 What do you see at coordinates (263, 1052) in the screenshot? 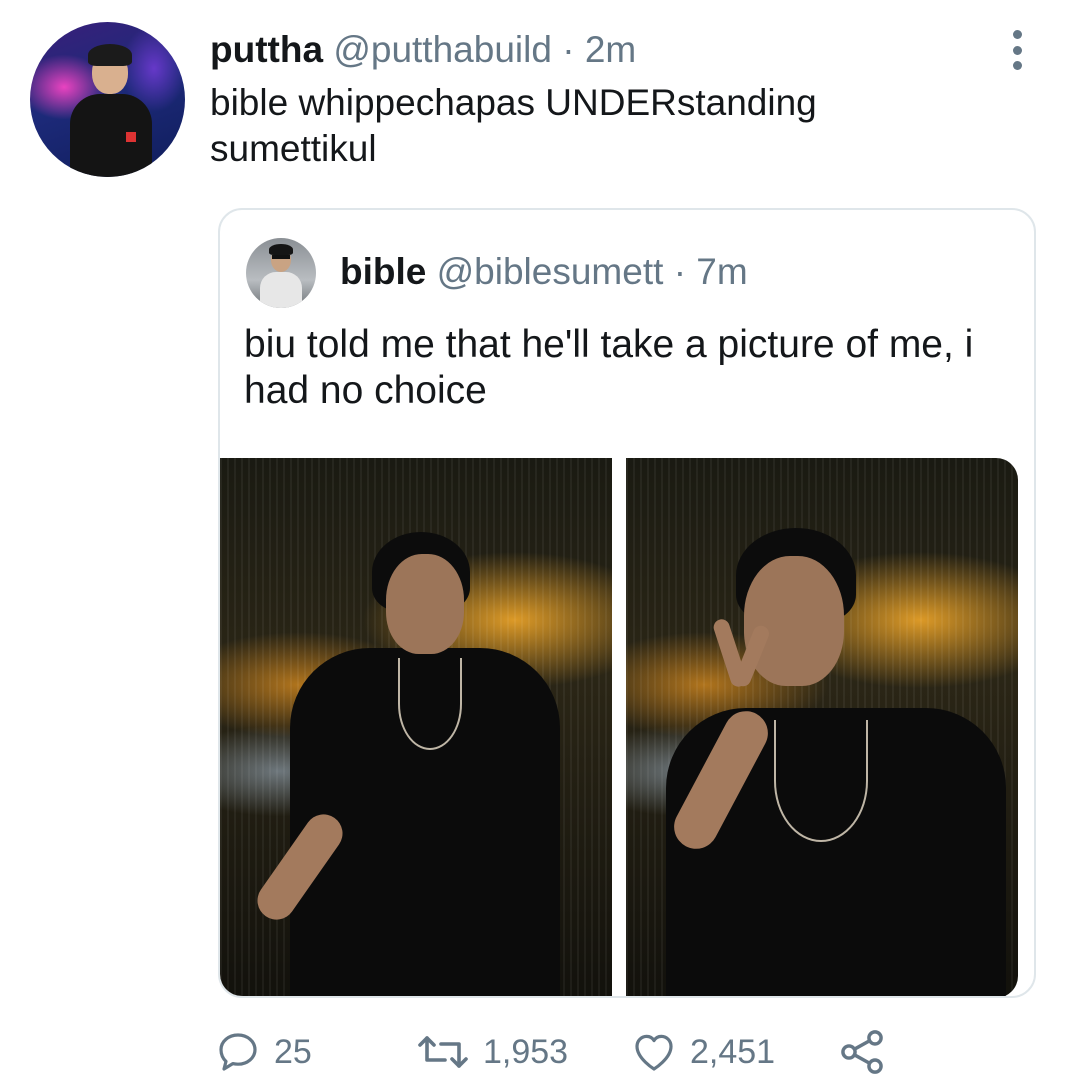
I see `reply-button: 25` at bounding box center [263, 1052].